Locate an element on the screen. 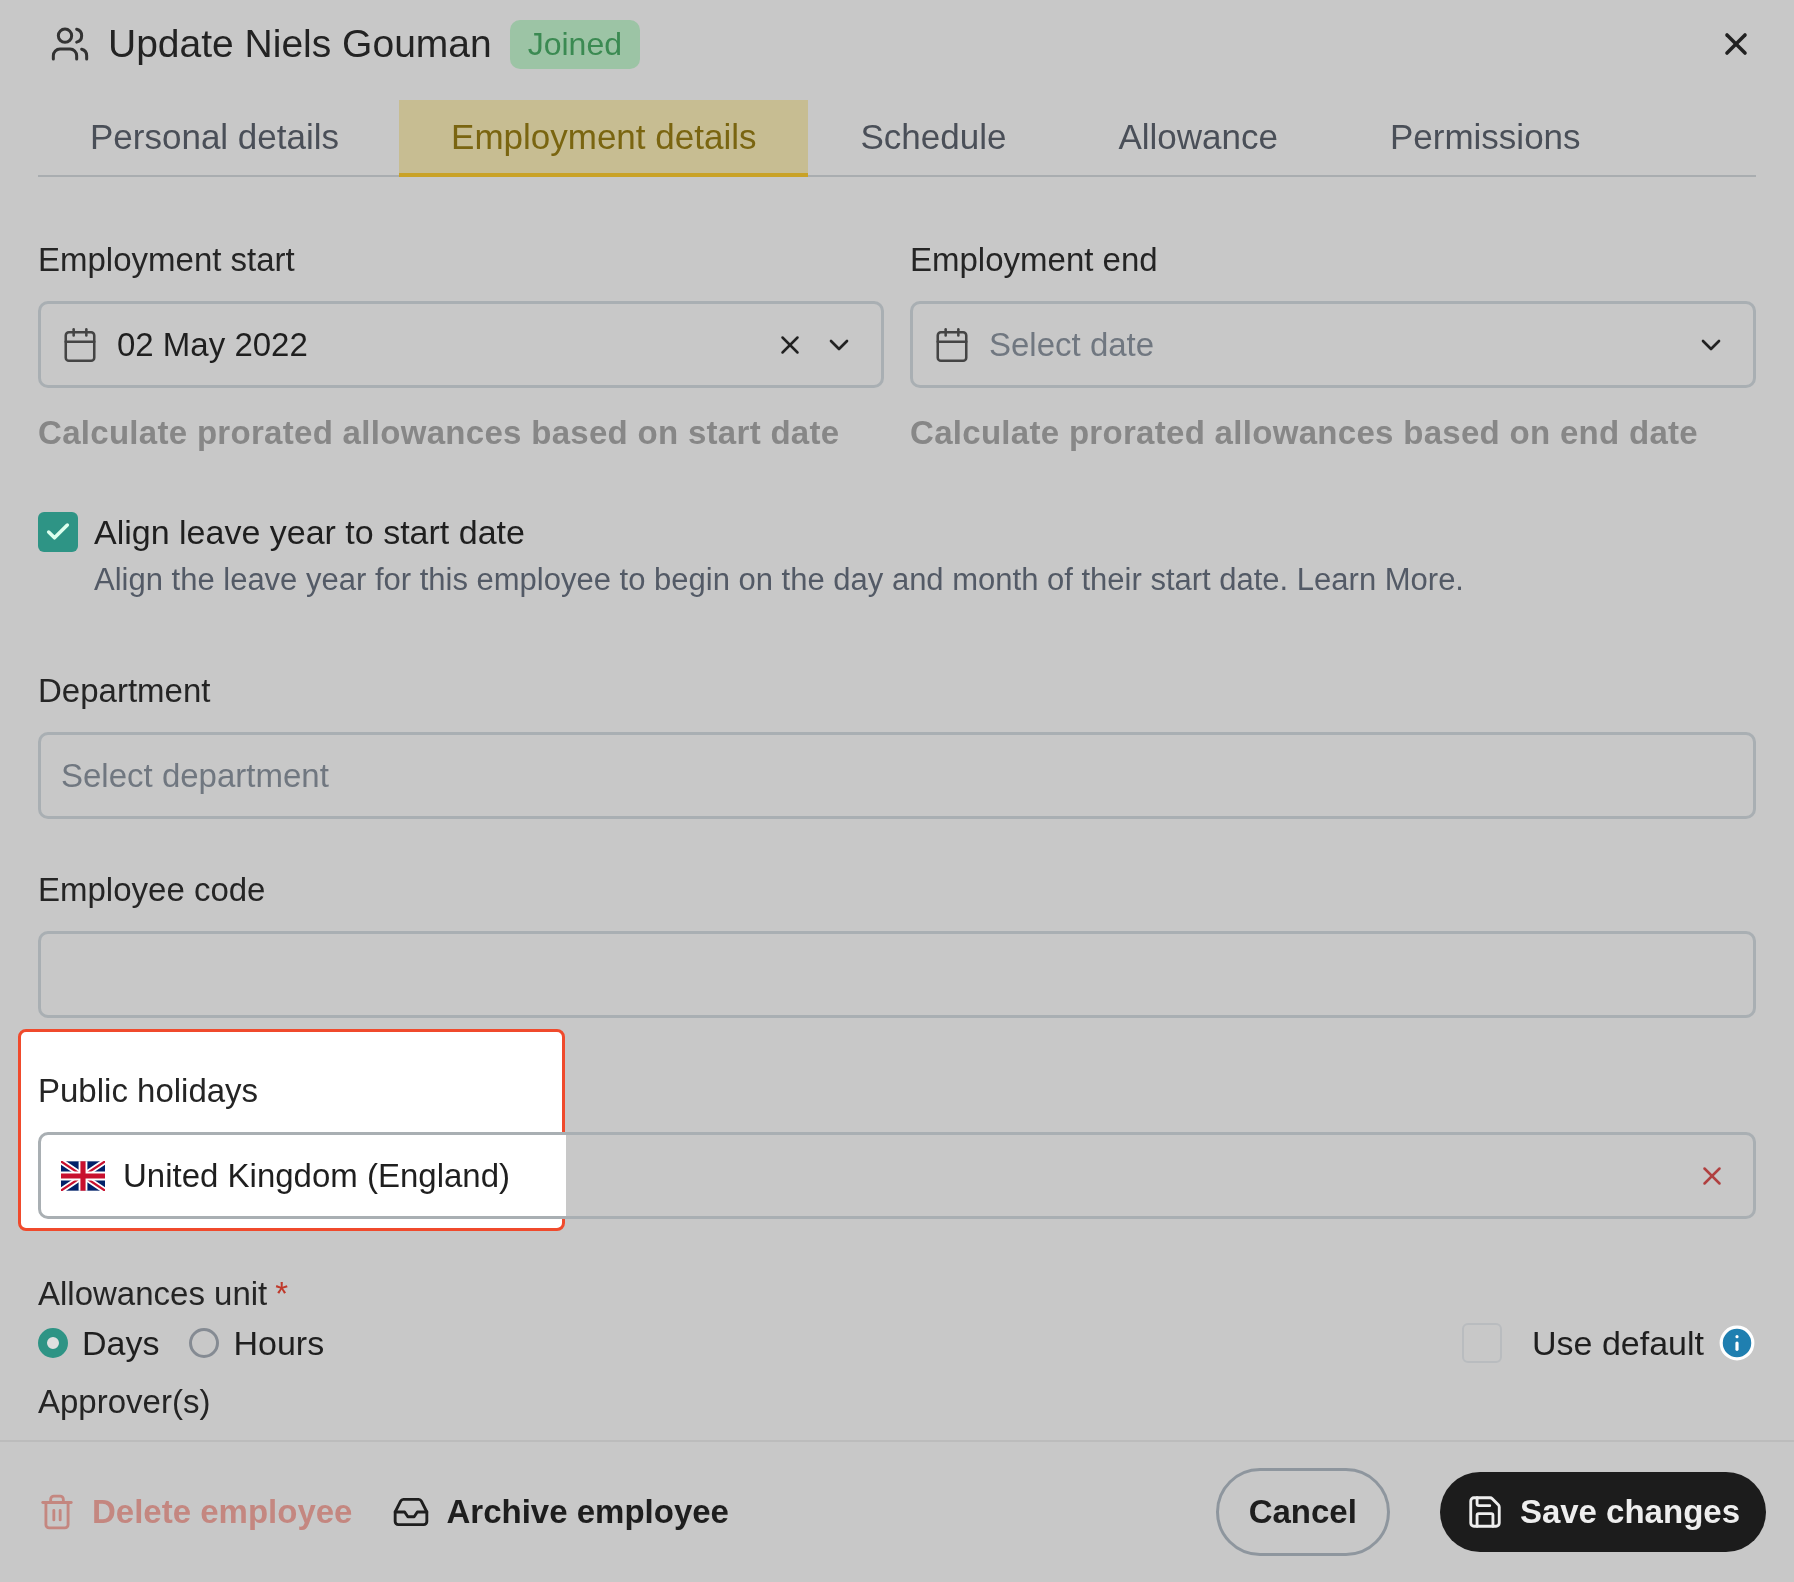 The width and height of the screenshot is (1794, 1582). field-label: Department is located at coordinates (125, 691).